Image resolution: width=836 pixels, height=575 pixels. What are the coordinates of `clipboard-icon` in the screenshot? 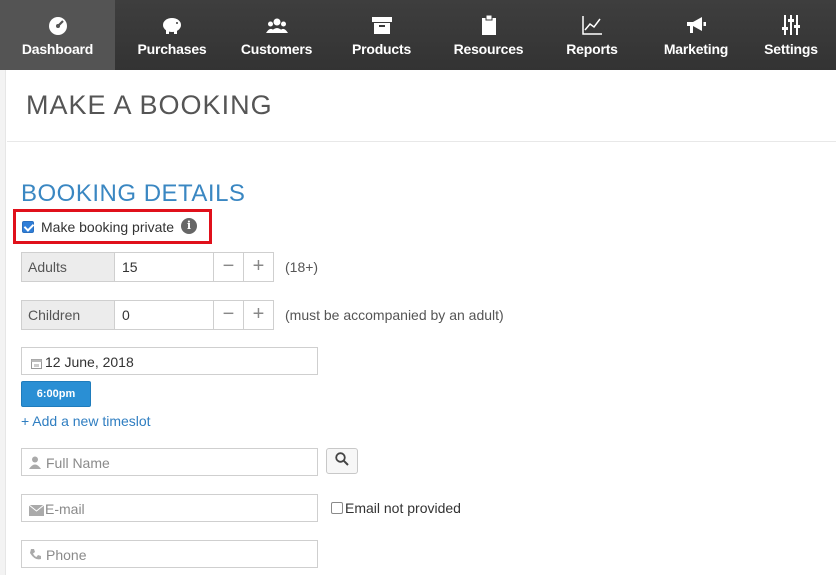 It's located at (489, 25).